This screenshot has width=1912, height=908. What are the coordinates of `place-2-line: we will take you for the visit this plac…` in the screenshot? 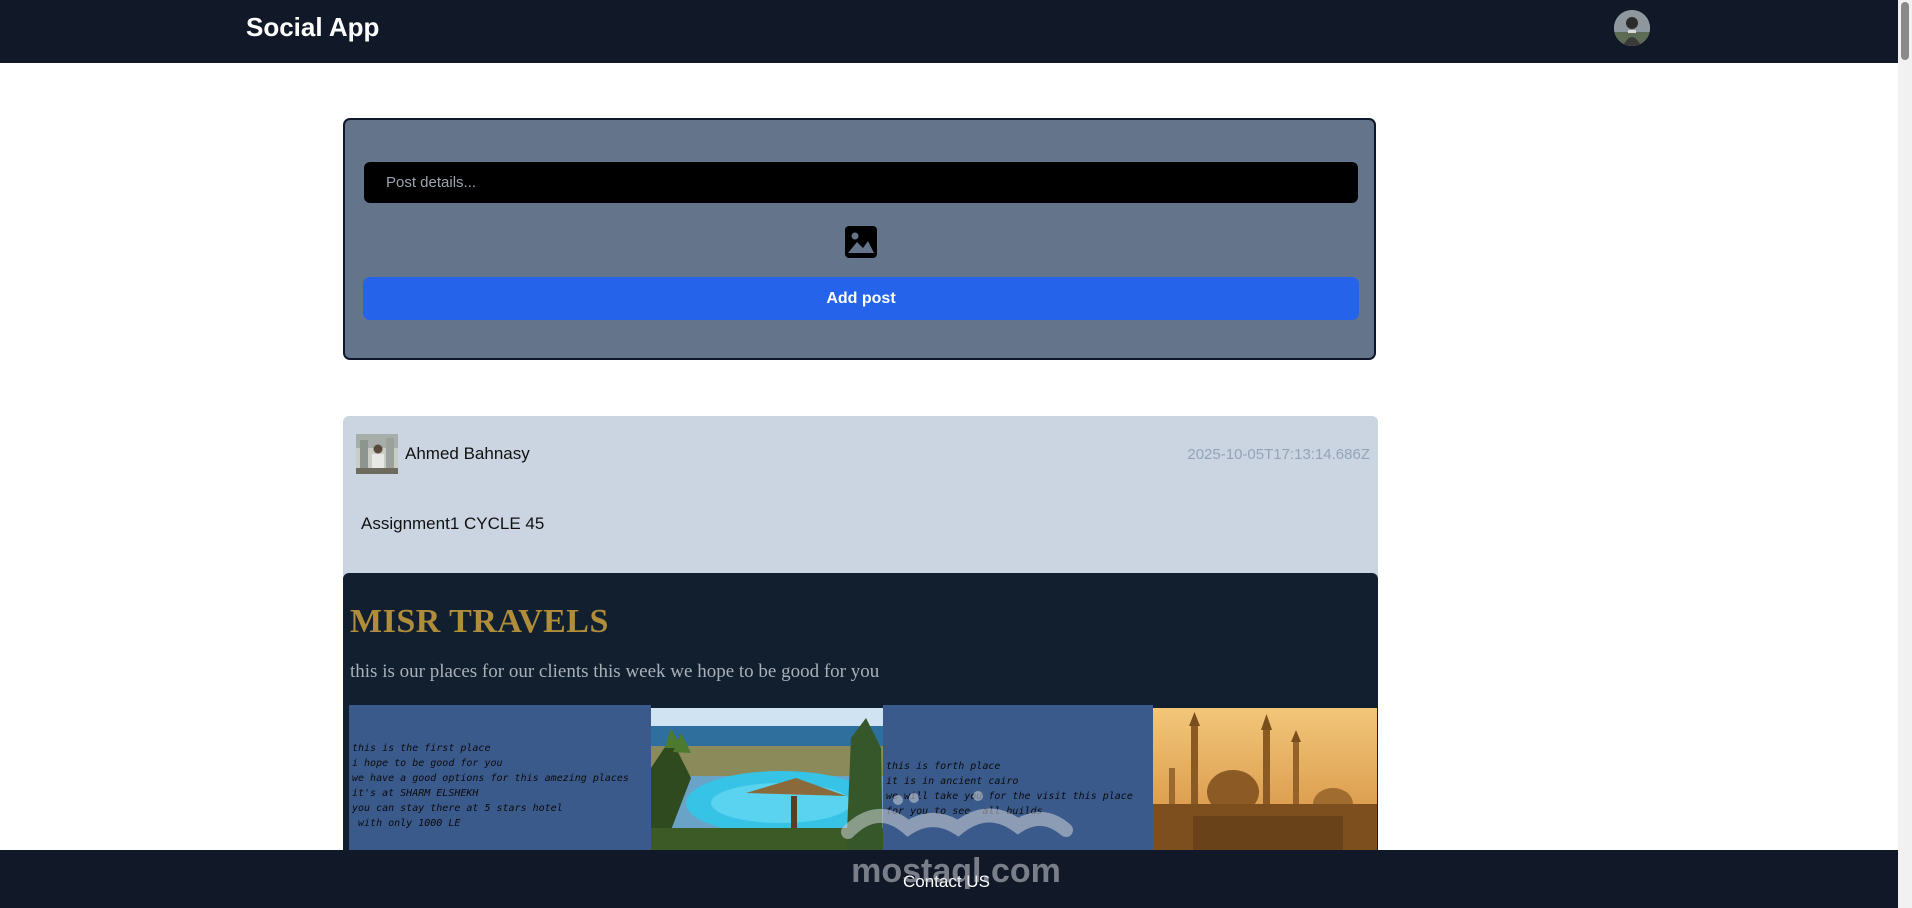 It's located at (1009, 796).